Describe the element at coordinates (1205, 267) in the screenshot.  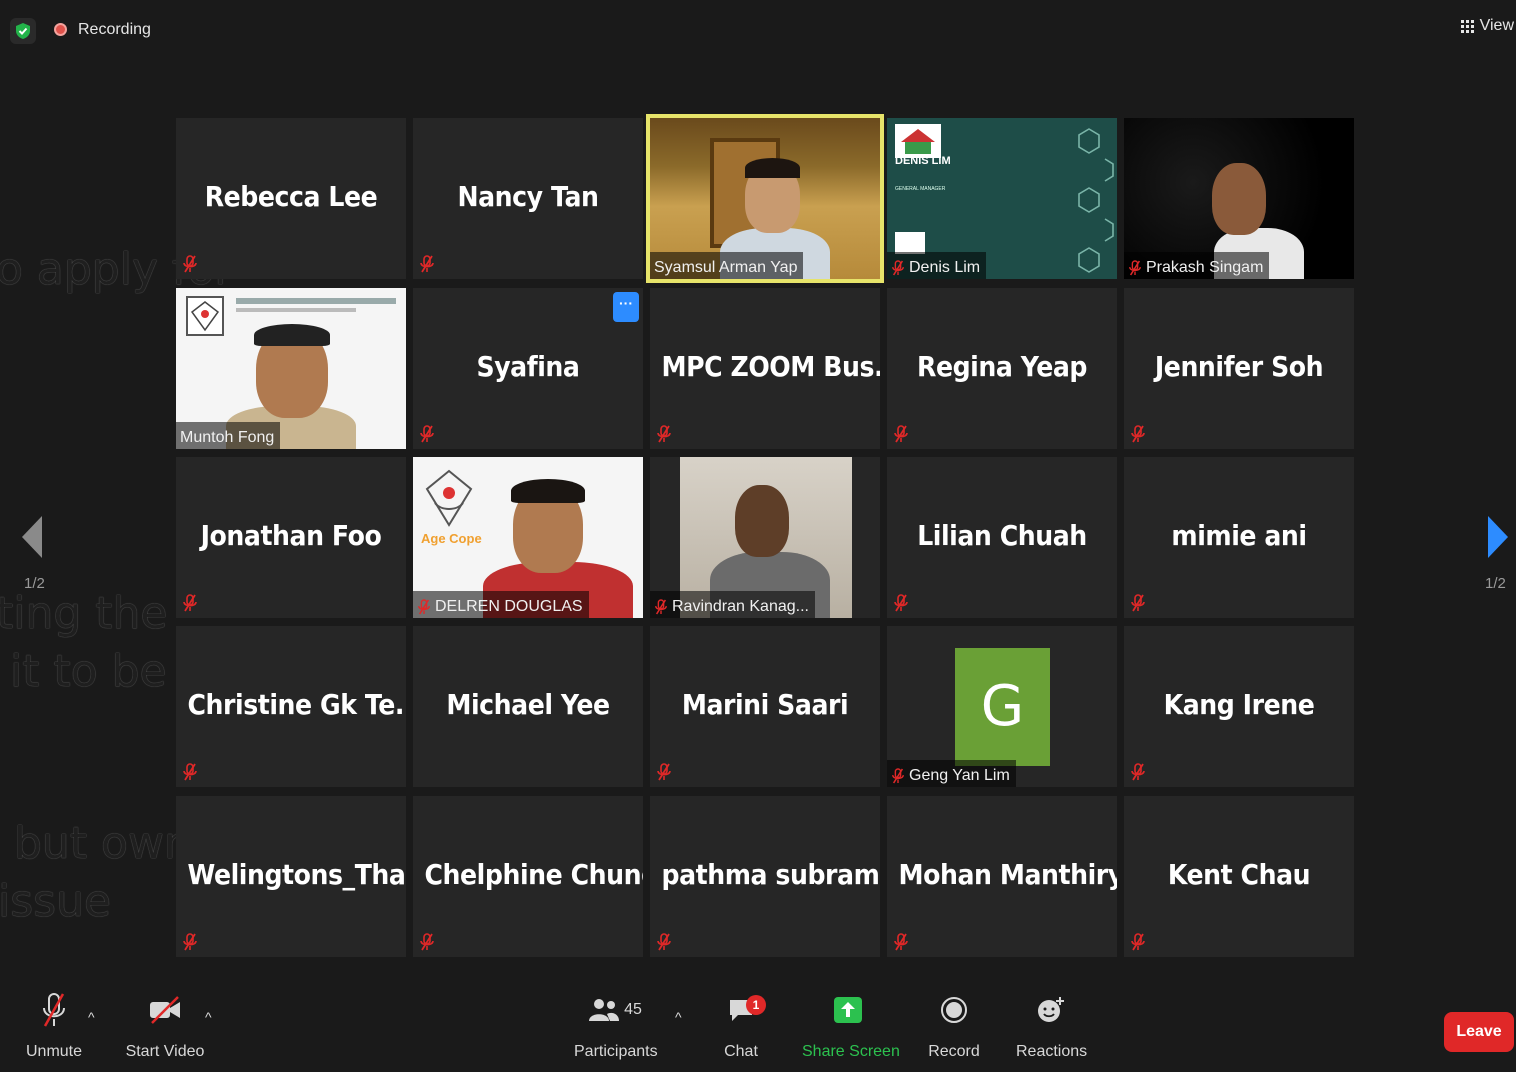
I see `participant-name: Prakash Singam` at that location.